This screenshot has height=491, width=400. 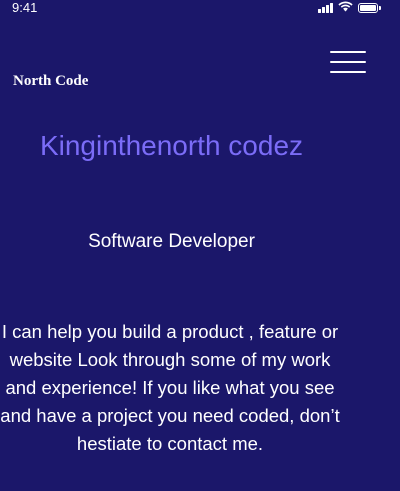 I want to click on hero-subtitle: Software Developer, so click(x=171, y=241).